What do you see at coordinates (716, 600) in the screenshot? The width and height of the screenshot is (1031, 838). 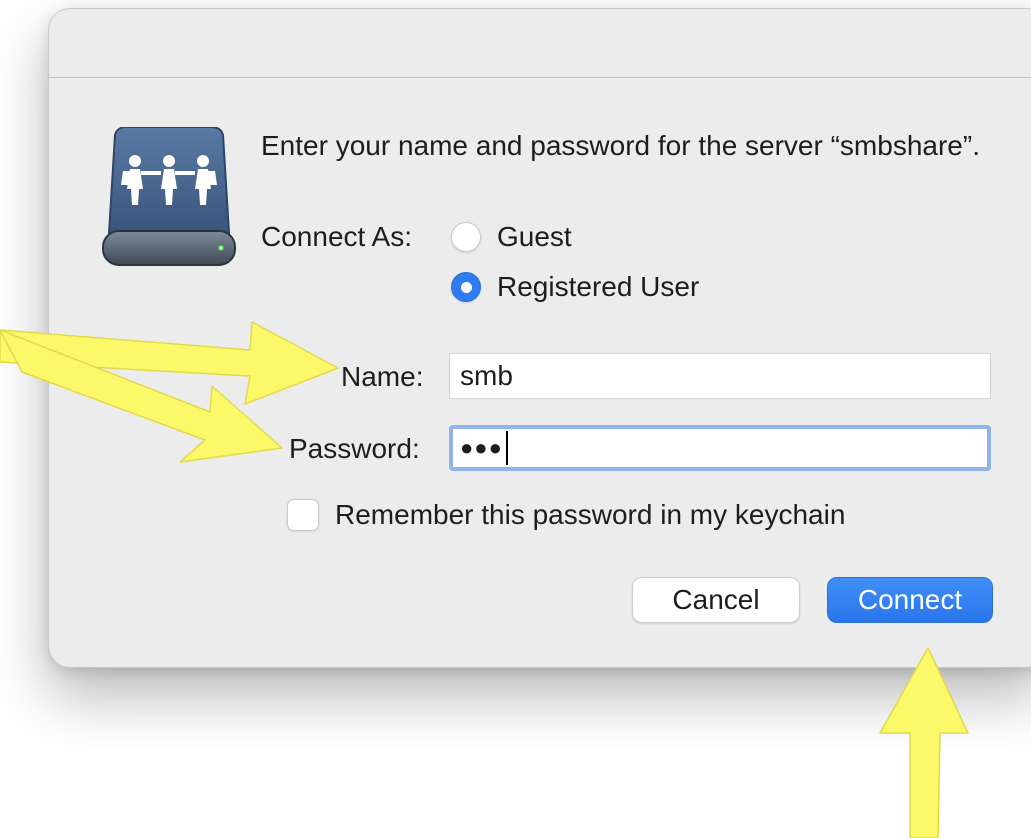 I see `cancel-button: Cancel` at bounding box center [716, 600].